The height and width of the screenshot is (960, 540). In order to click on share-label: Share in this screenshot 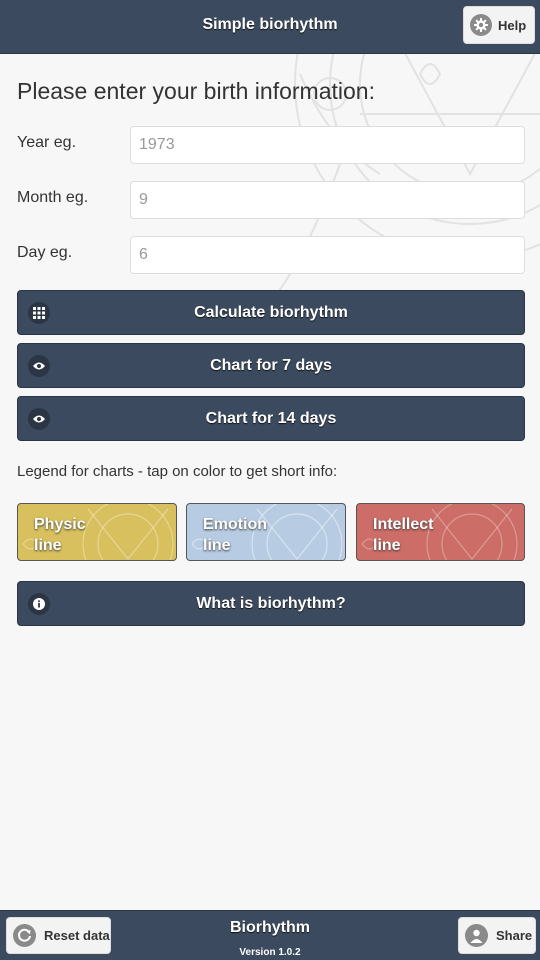, I will do `click(514, 935)`.